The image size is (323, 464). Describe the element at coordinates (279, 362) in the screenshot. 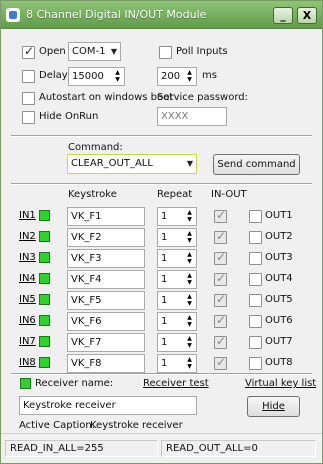

I see `output-label: OUT8` at that location.